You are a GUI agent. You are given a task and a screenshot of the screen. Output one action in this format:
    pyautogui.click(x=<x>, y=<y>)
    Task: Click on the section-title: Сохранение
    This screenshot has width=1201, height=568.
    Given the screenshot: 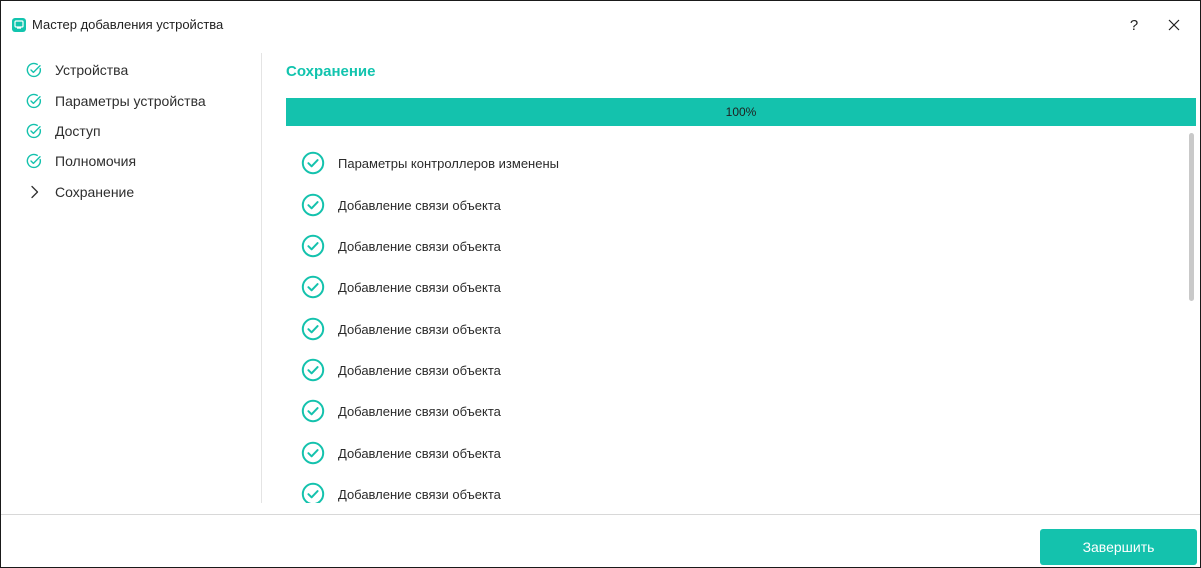 What is the action you would take?
    pyautogui.click(x=331, y=71)
    